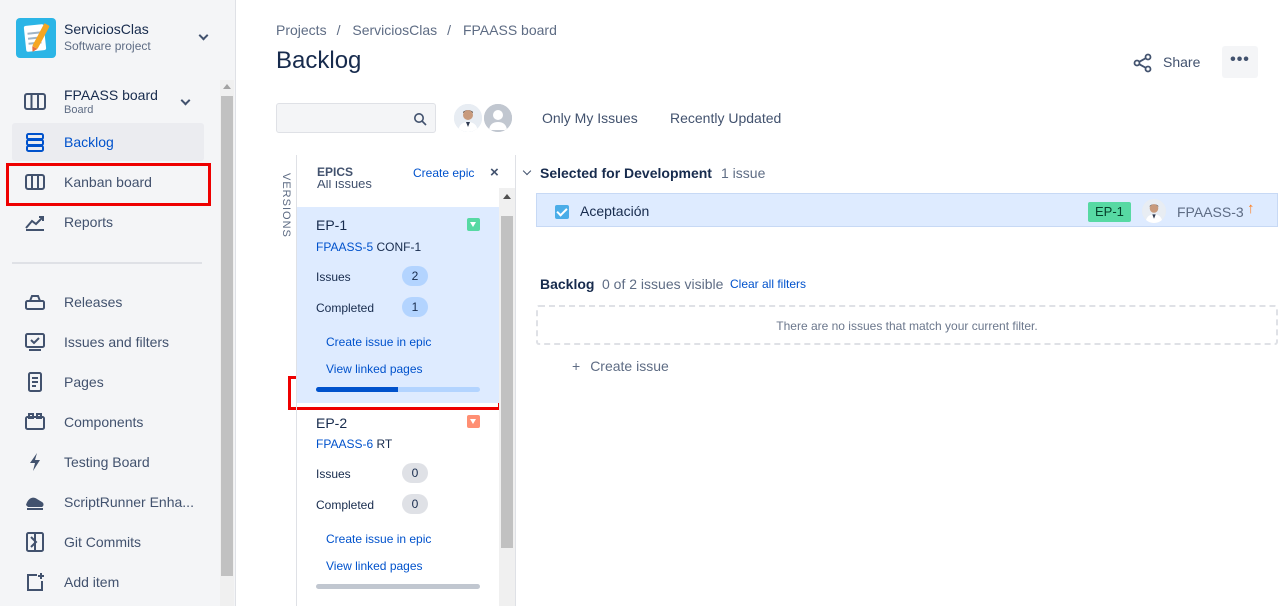 The height and width of the screenshot is (606, 1283). I want to click on search-input, so click(356, 118).